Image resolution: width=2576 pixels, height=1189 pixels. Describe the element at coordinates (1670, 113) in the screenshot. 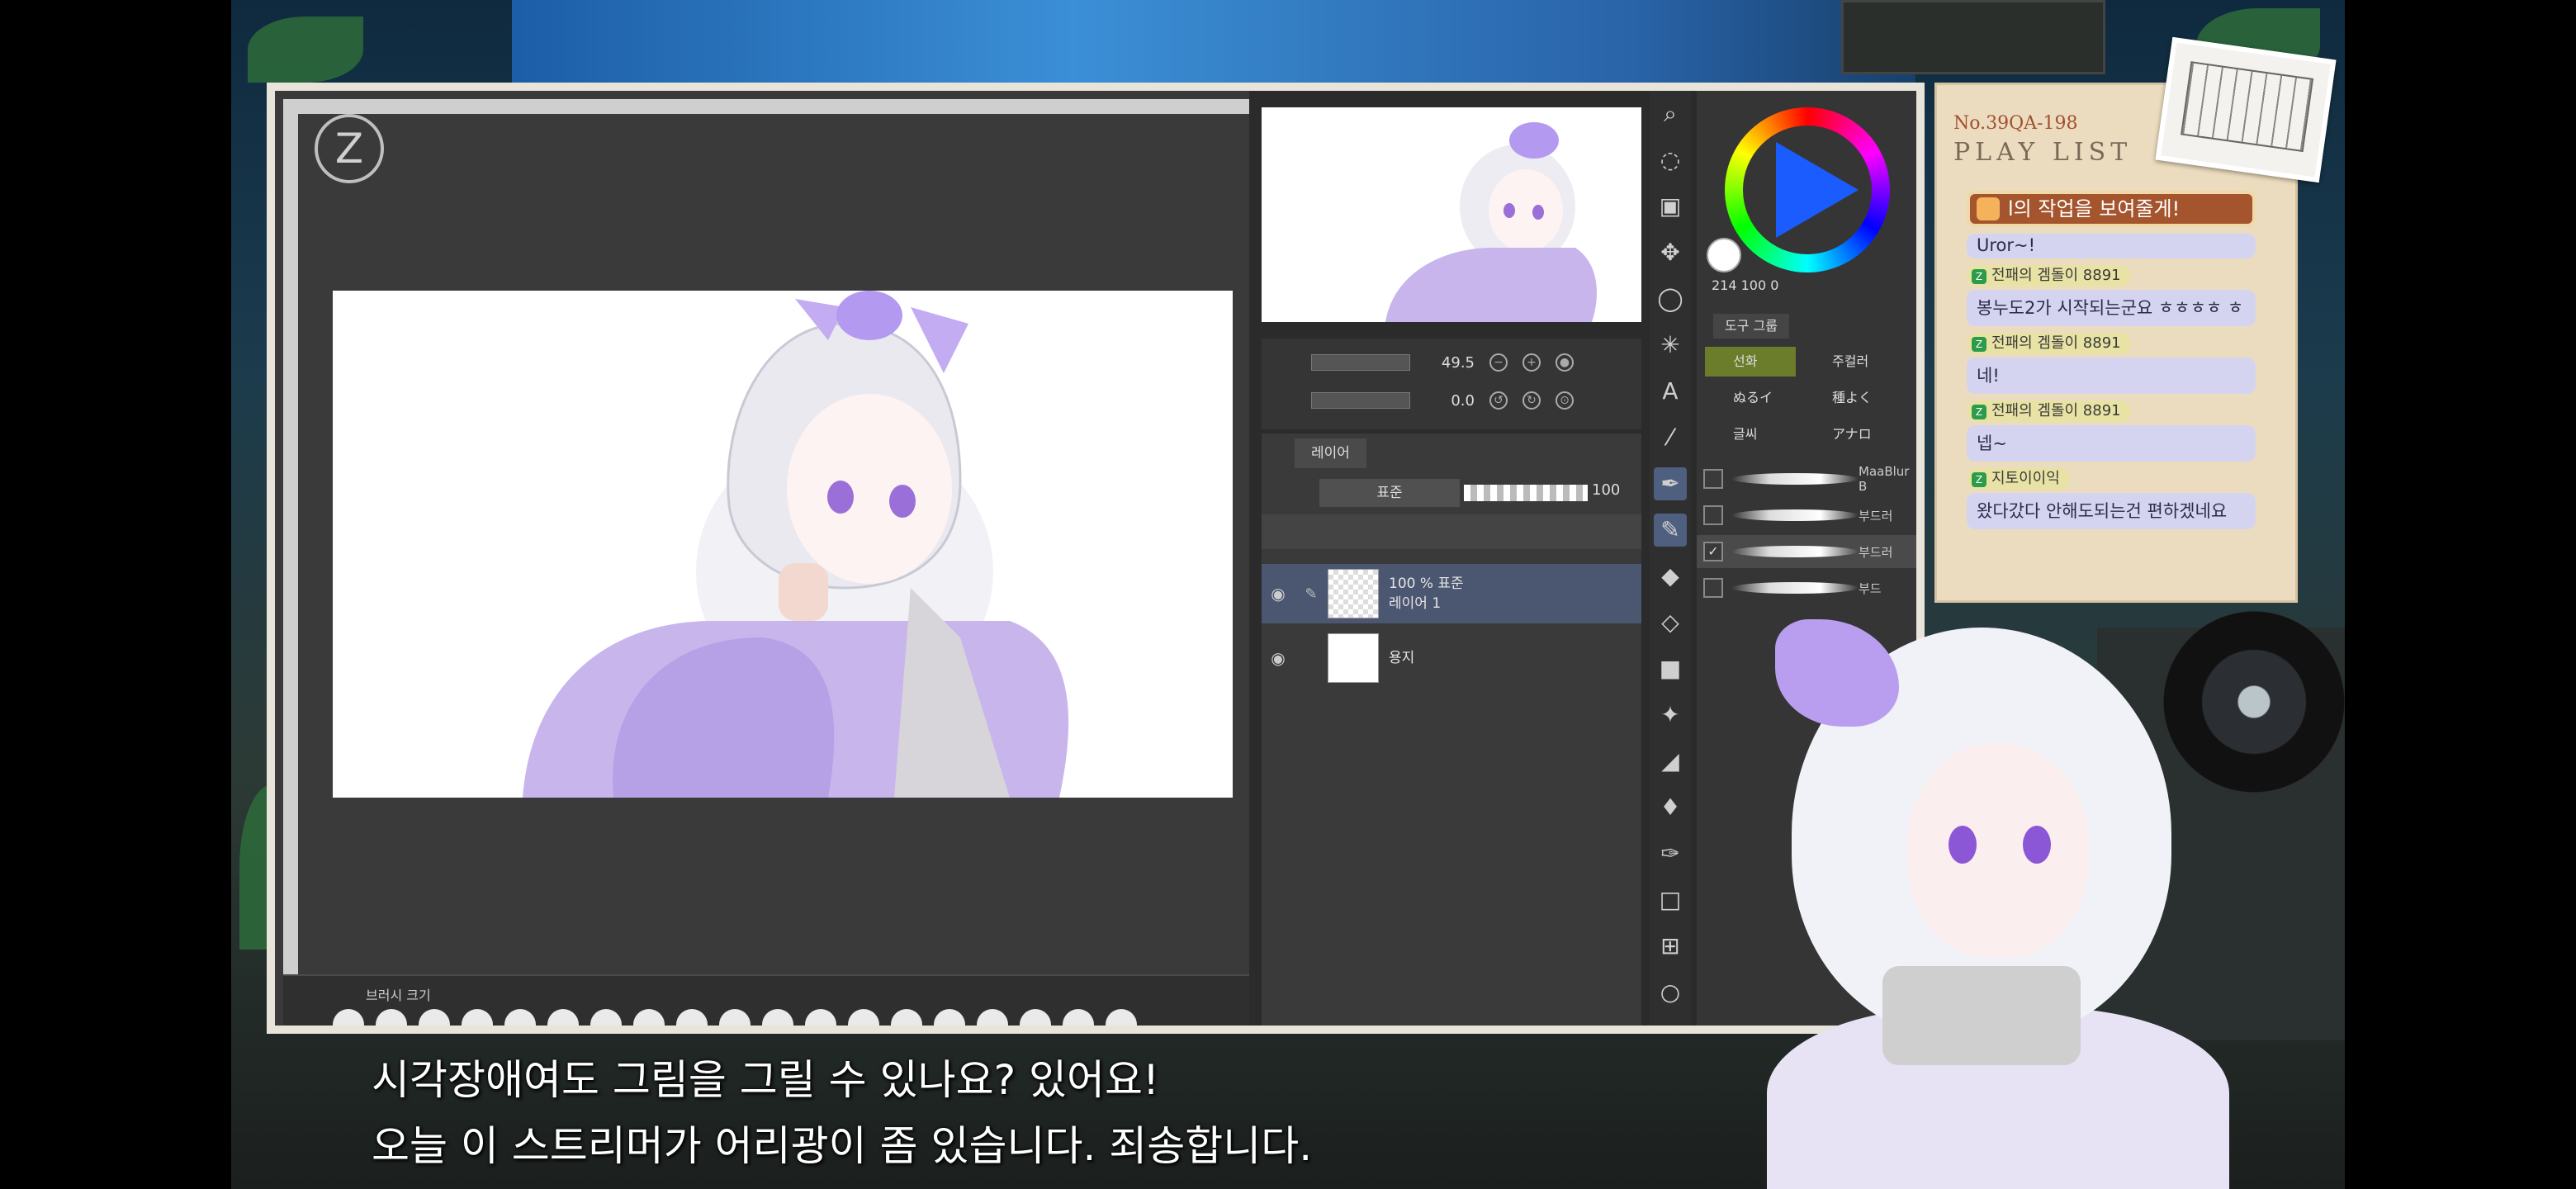

I see `zoom-tool-icon: ⌕` at that location.